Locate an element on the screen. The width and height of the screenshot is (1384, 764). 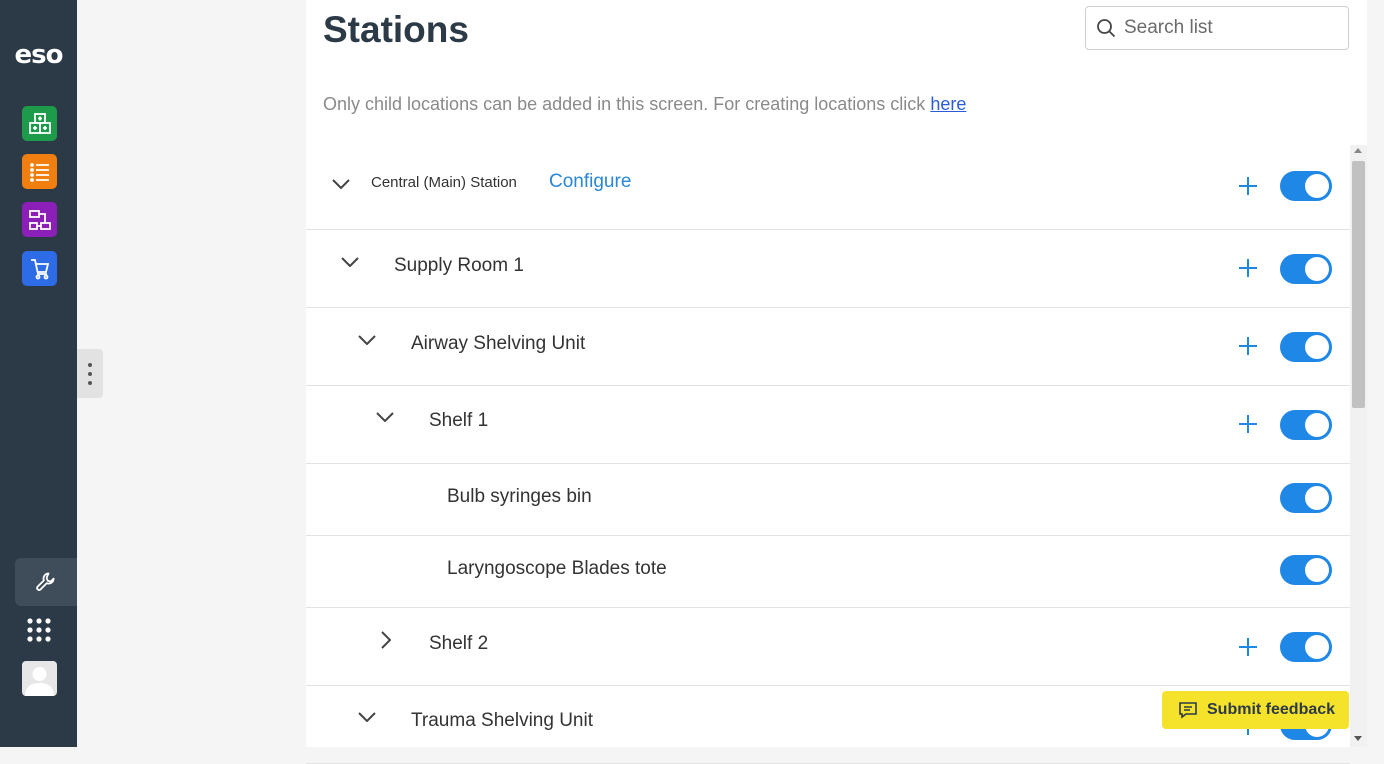
search-icon is located at coordinates (1106, 28).